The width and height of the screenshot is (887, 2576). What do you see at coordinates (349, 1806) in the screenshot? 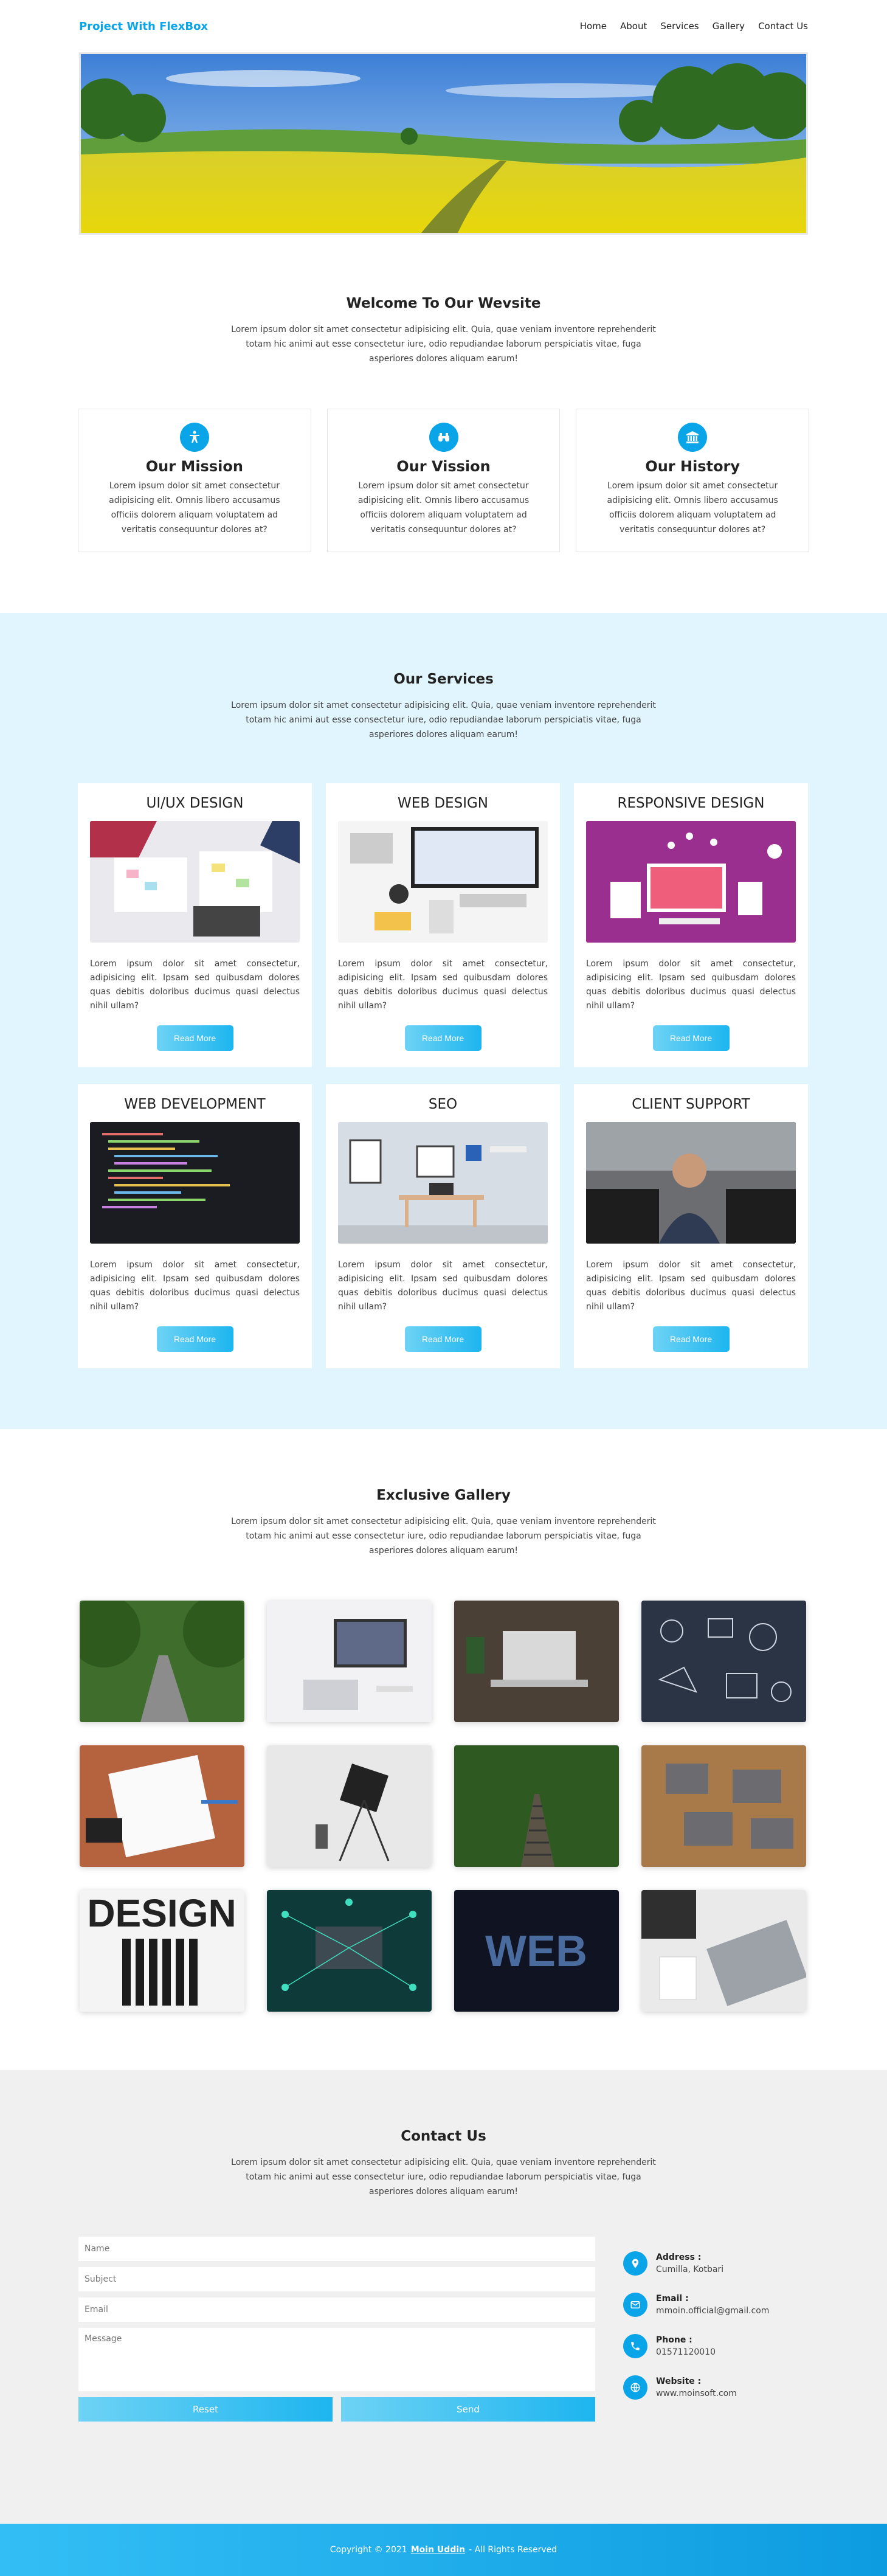
I see `gallery-image-studio` at bounding box center [349, 1806].